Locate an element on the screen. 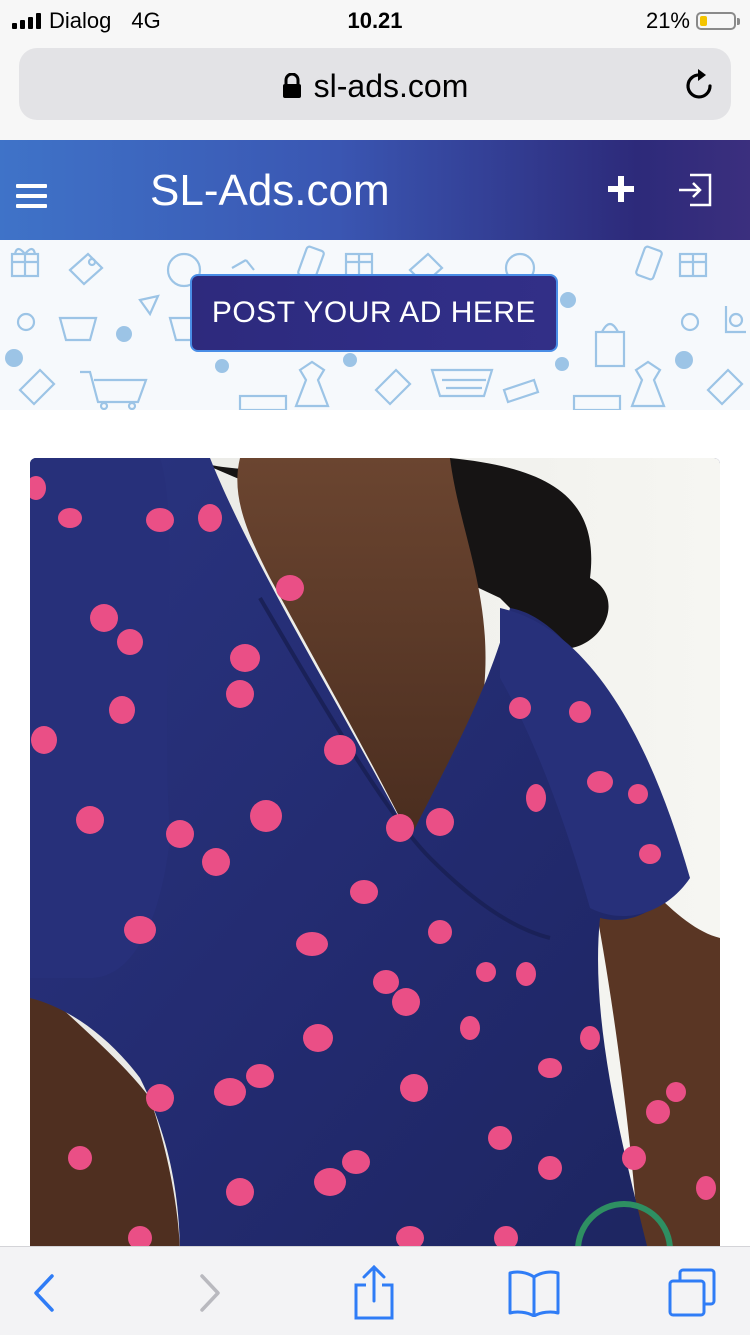  add-icon is located at coordinates (621, 189).